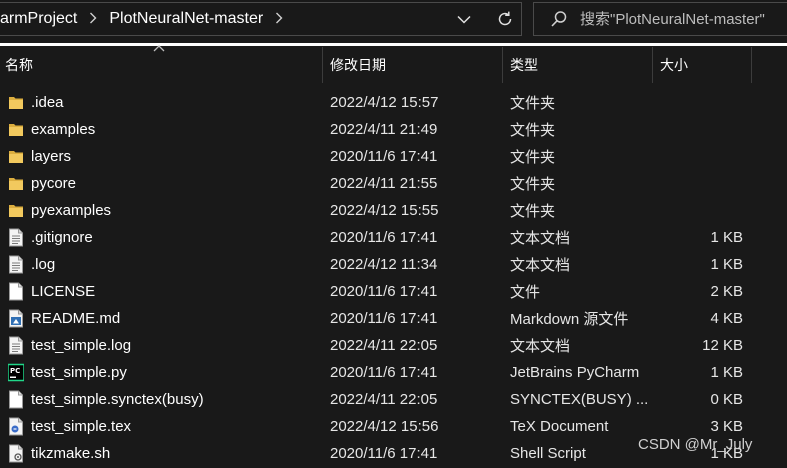  I want to click on file-name: README.md, so click(76, 318).